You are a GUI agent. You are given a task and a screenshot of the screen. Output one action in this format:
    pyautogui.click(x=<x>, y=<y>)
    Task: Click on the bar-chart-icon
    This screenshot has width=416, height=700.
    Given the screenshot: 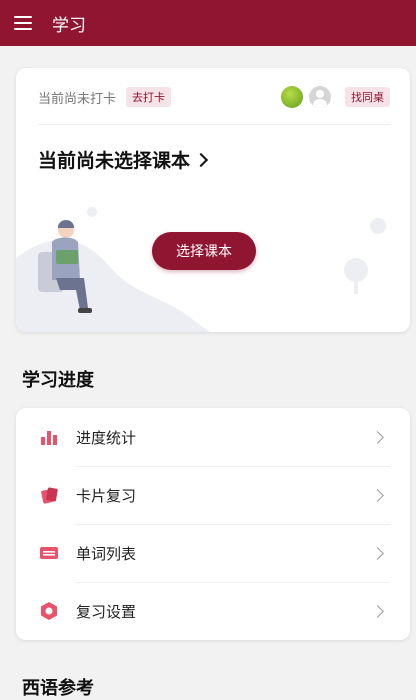 What is the action you would take?
    pyautogui.click(x=49, y=437)
    